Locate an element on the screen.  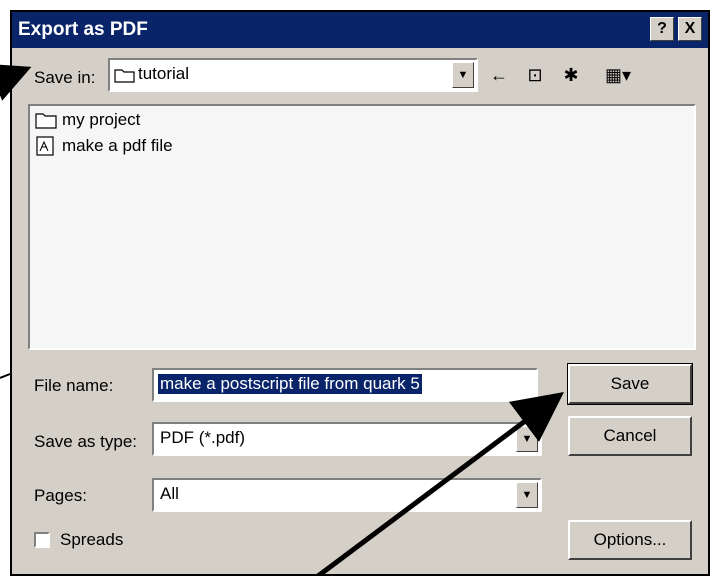
pages-value: All is located at coordinates (169, 493).